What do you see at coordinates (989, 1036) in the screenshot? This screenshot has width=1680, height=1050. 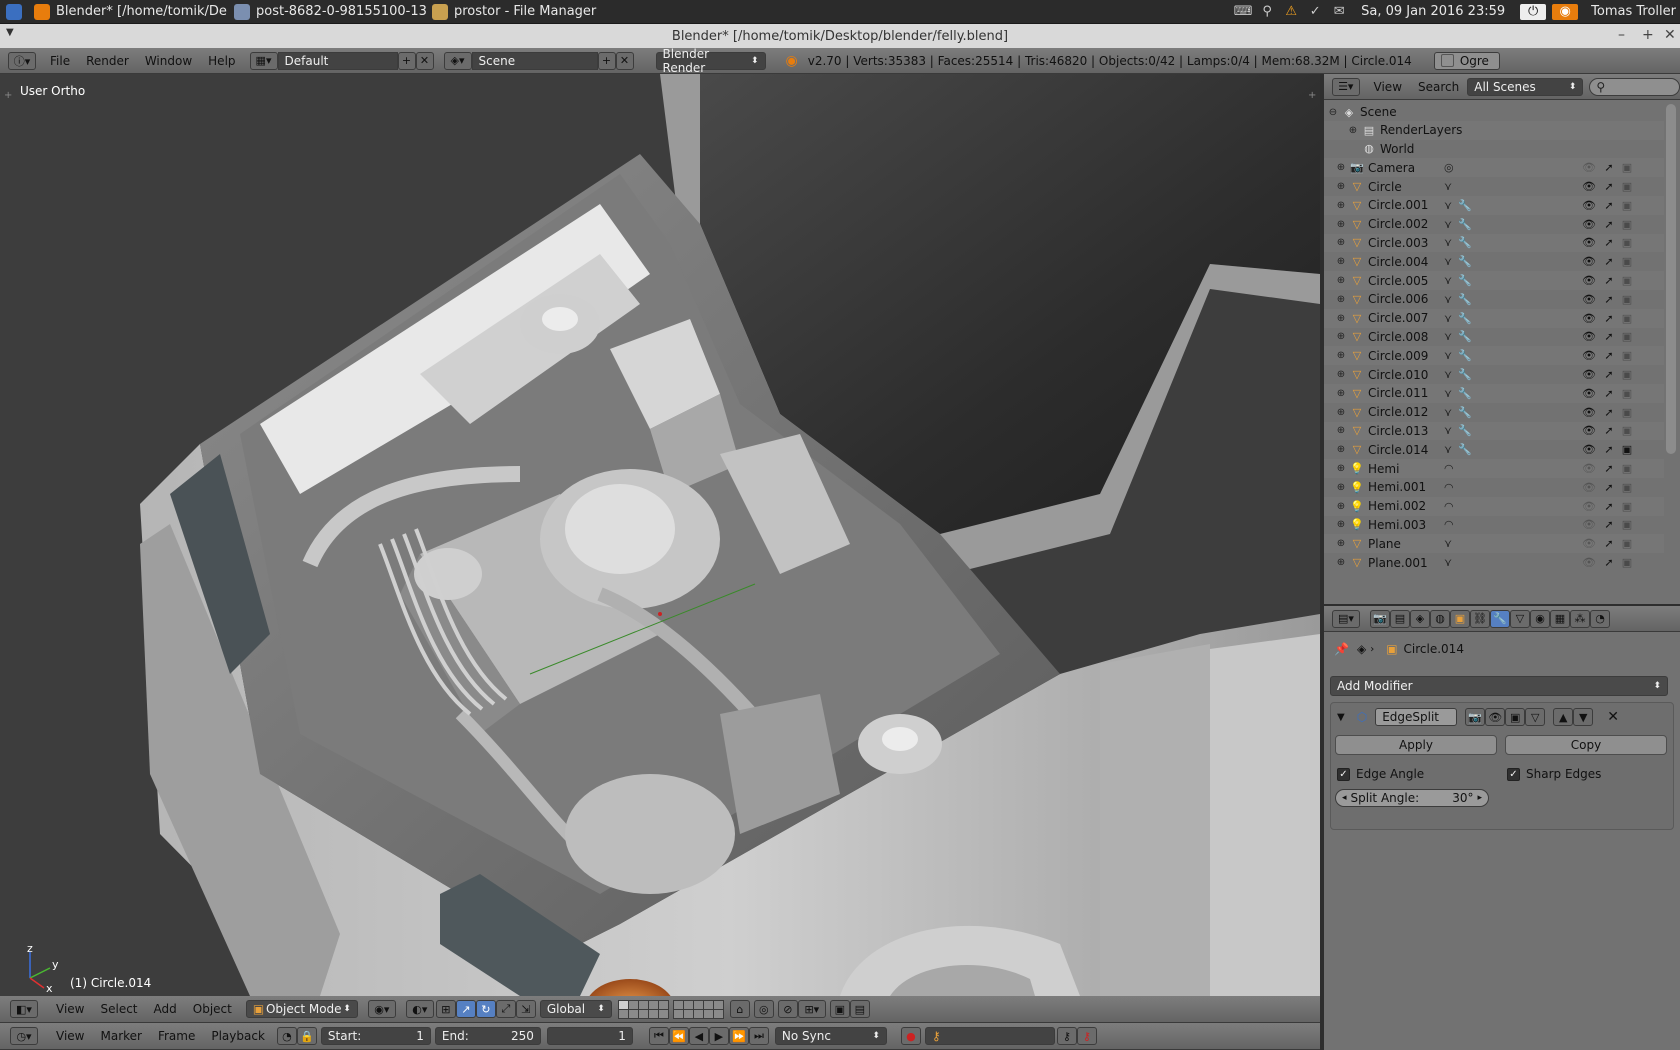 I see `keying-set-field: ⚷` at bounding box center [989, 1036].